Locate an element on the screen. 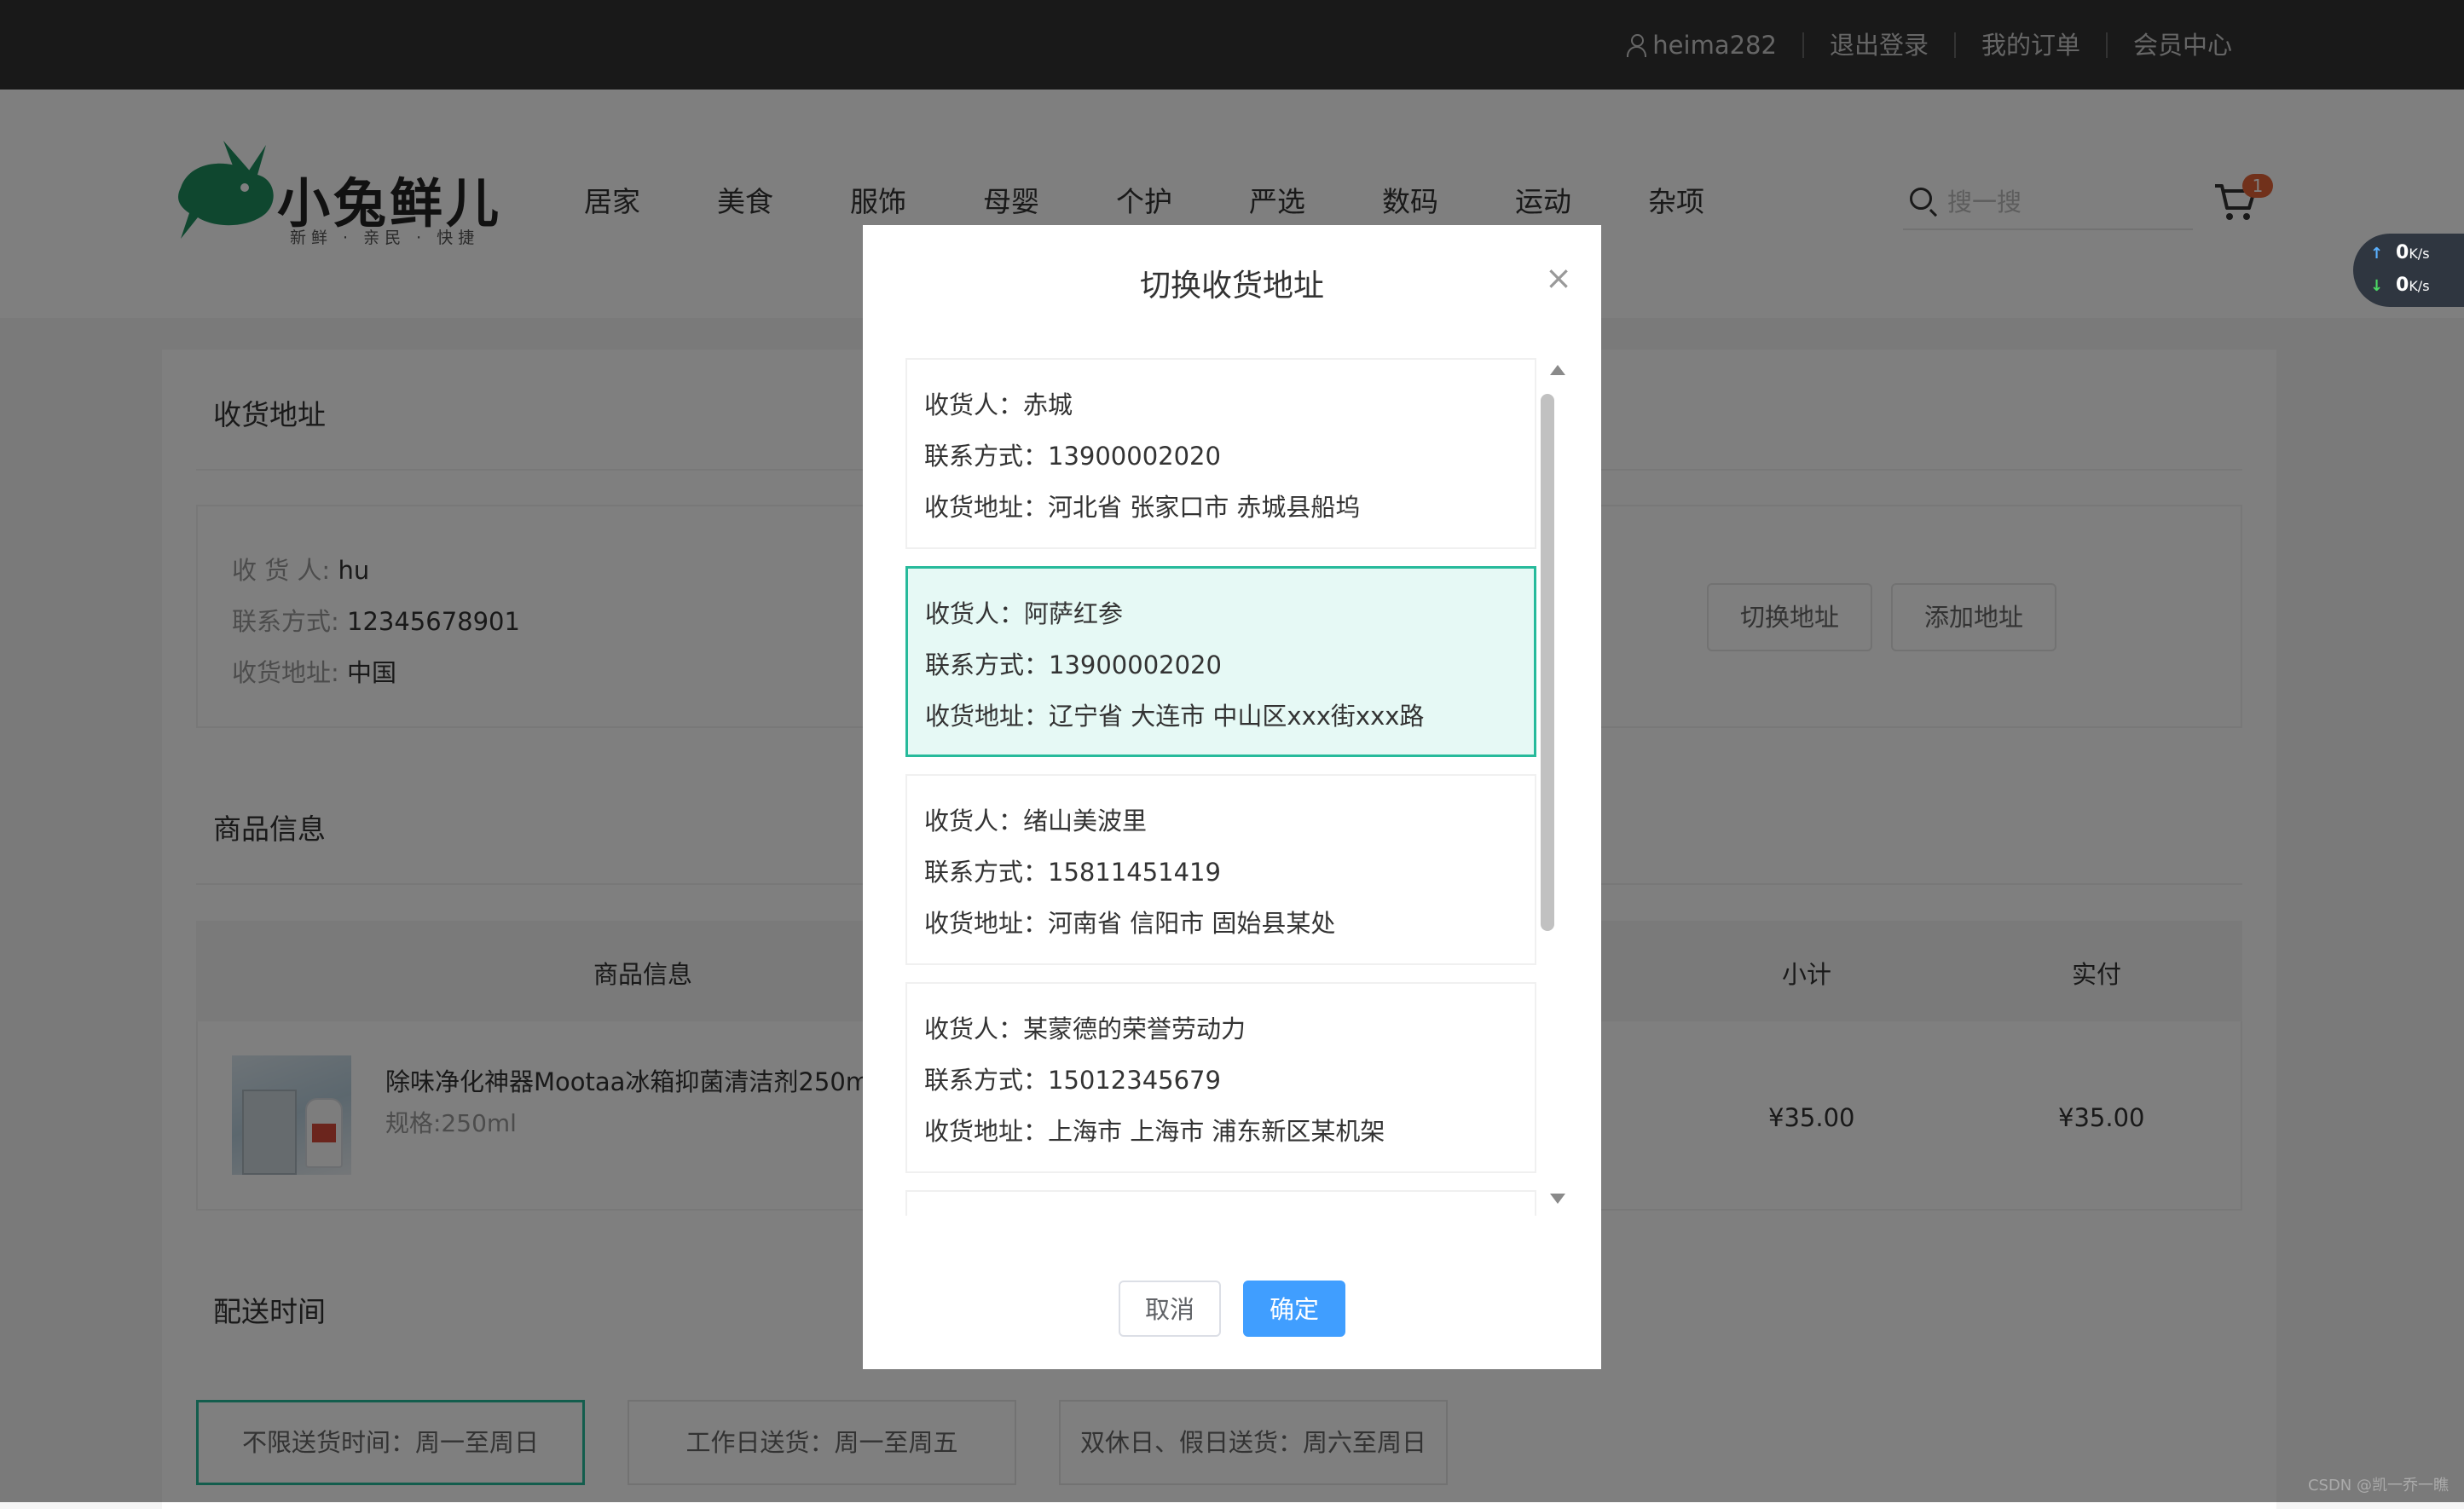  close-icon: × is located at coordinates (1559, 278).